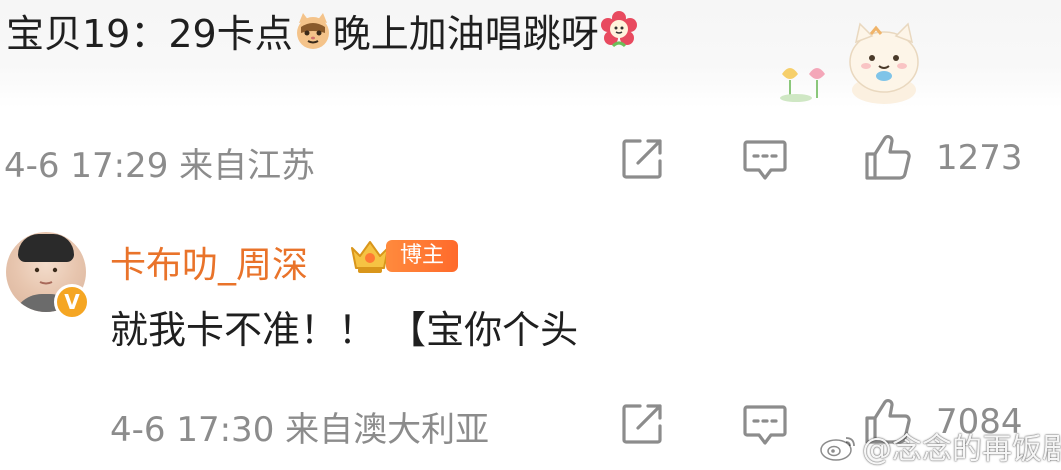 This screenshot has height=470, width=1061. What do you see at coordinates (465, 34) in the screenshot?
I see `comment-text-part2: 晚上加油唱跳呀` at bounding box center [465, 34].